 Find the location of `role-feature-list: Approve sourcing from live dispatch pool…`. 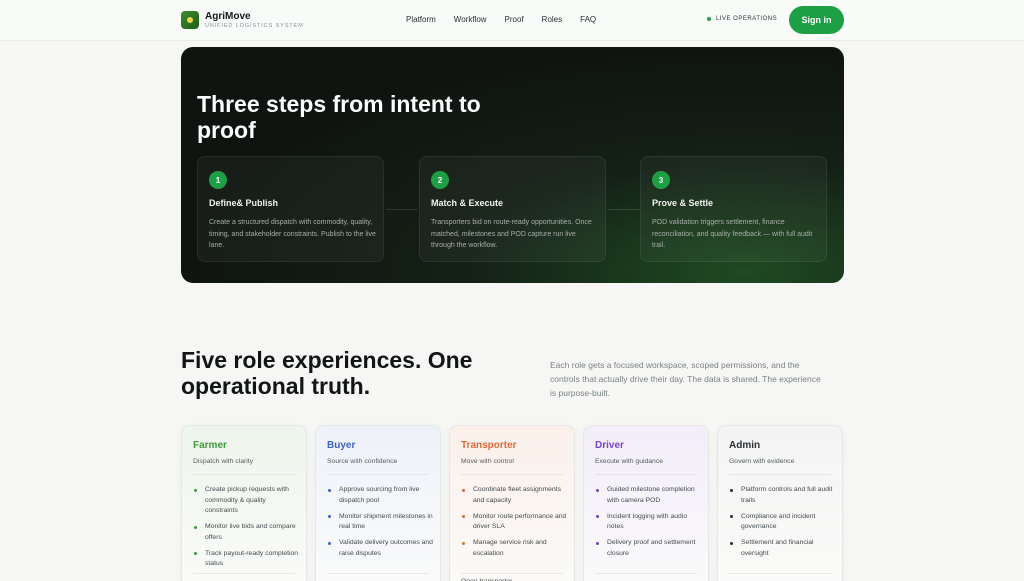

role-feature-list: Approve sourcing from live dispatch pool… is located at coordinates (380, 525).